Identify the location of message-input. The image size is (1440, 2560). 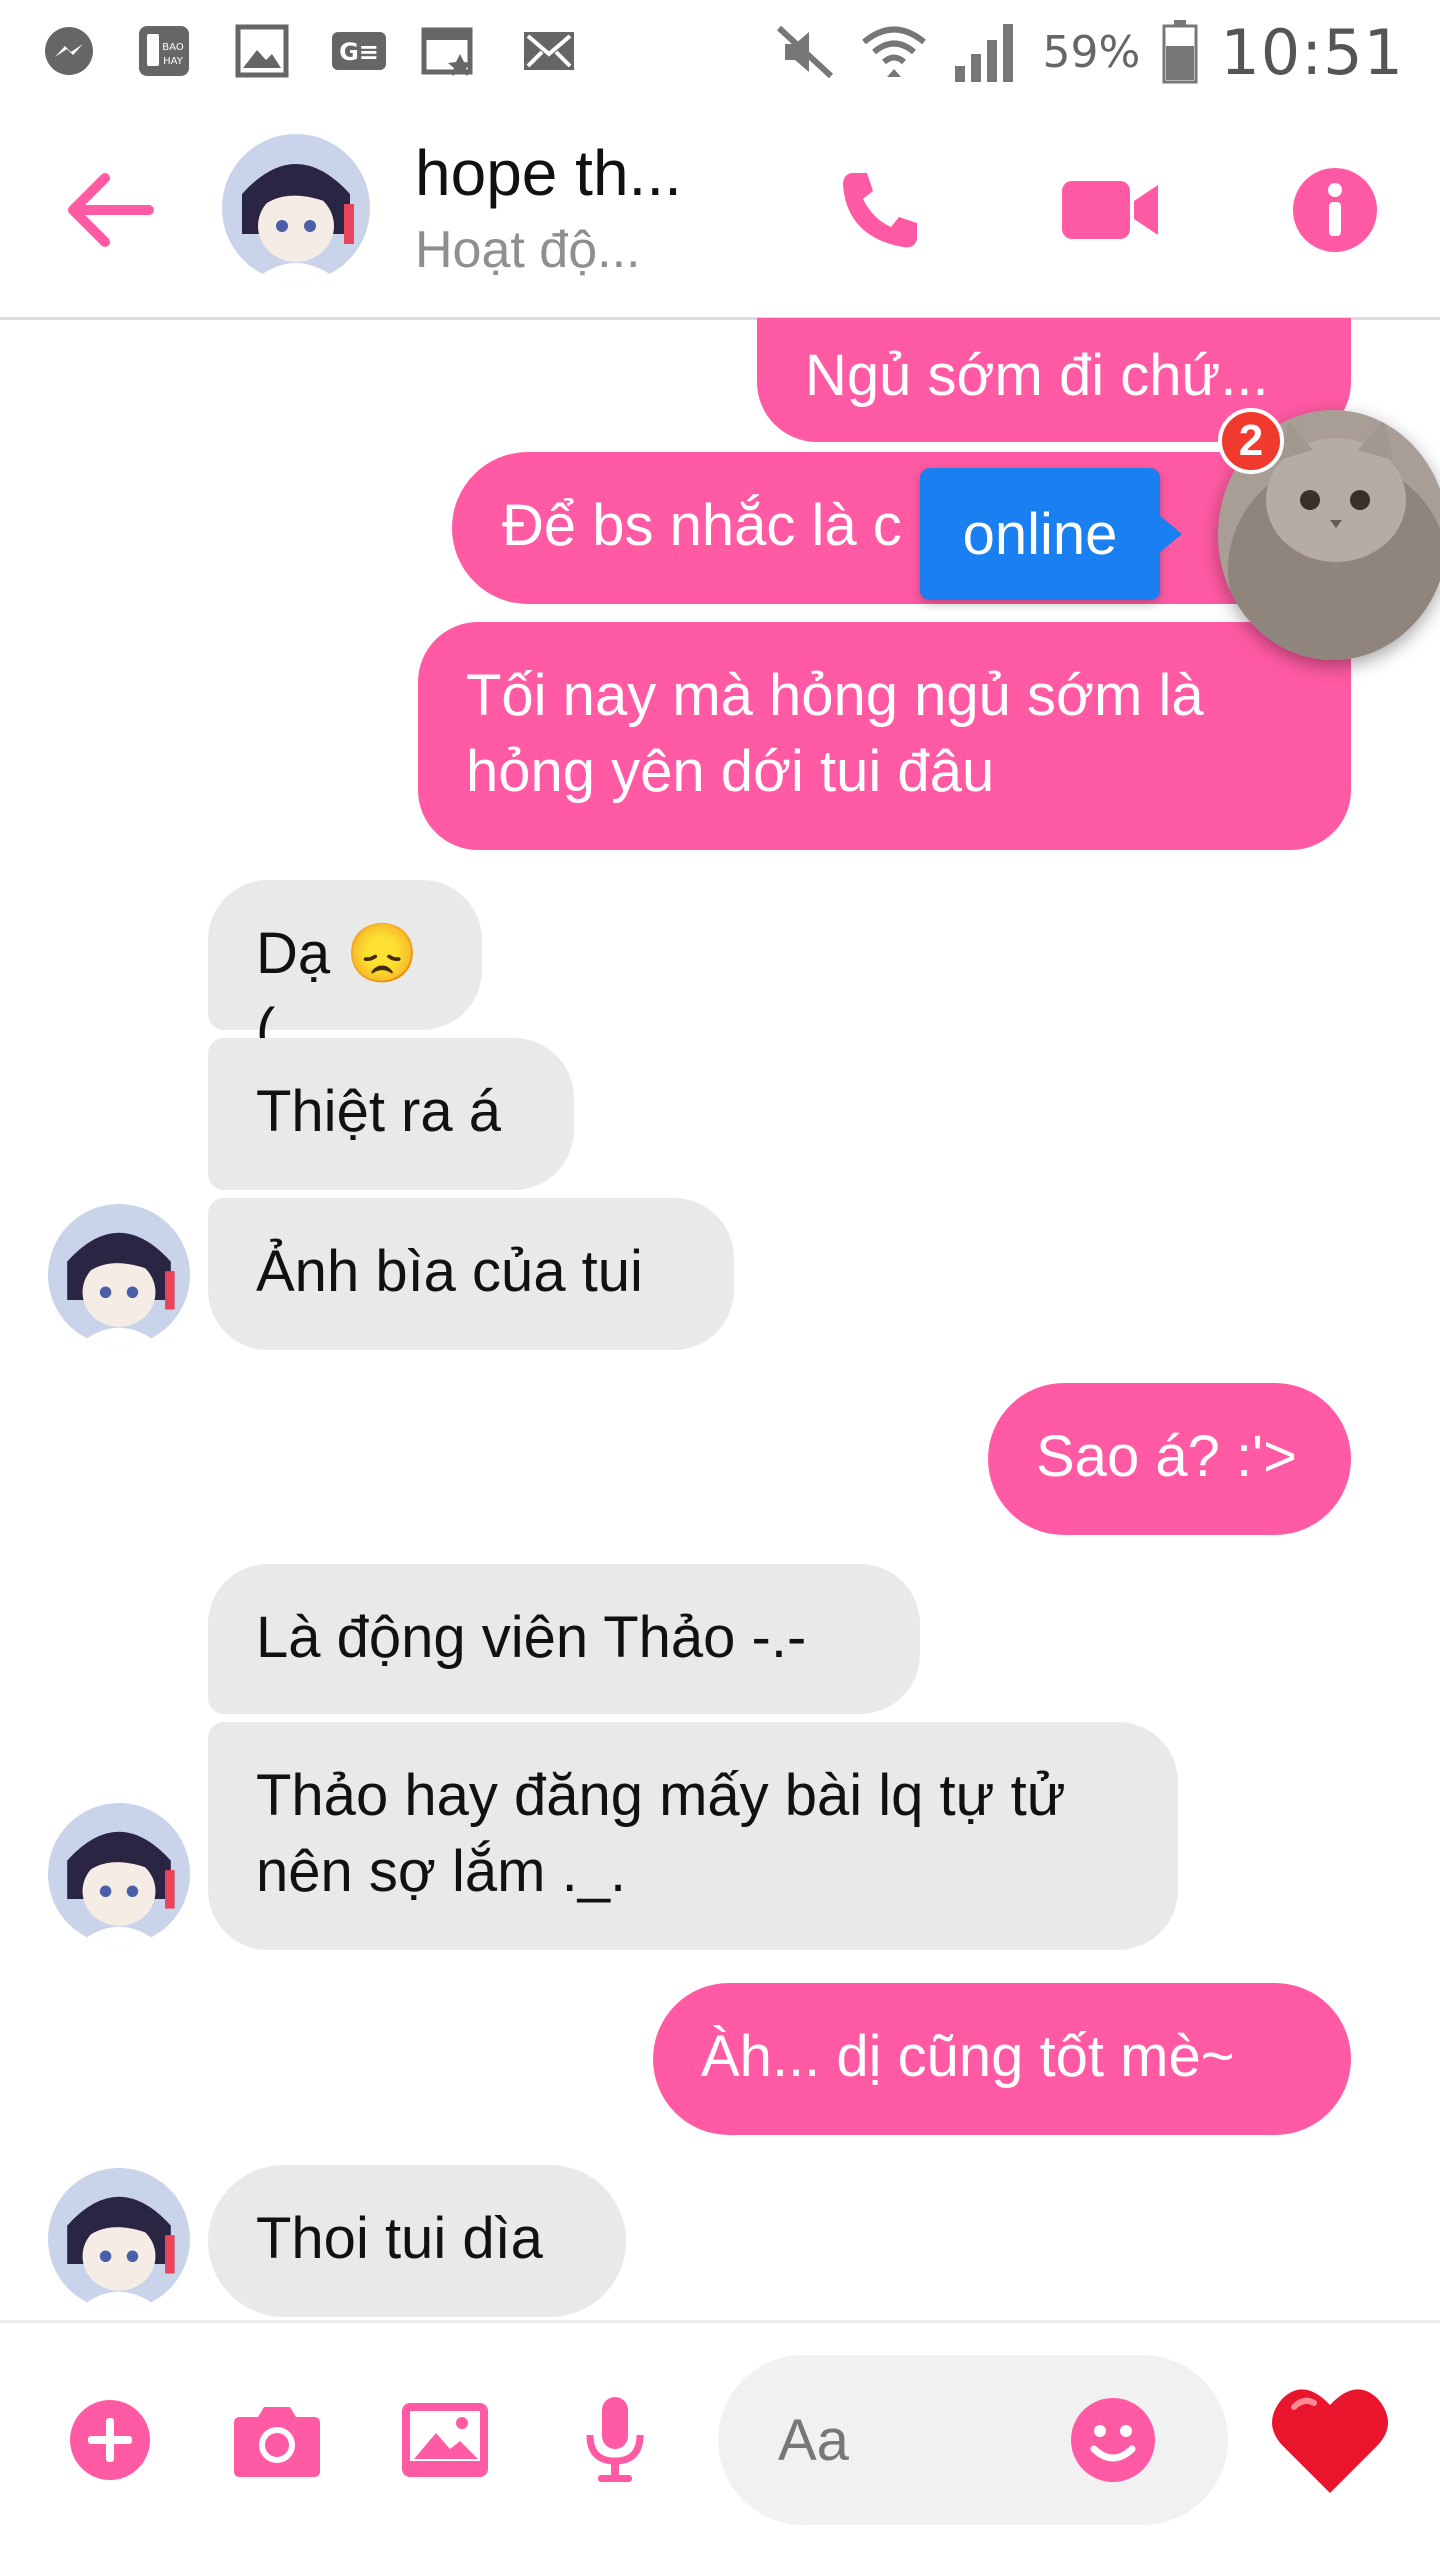
(928, 2440).